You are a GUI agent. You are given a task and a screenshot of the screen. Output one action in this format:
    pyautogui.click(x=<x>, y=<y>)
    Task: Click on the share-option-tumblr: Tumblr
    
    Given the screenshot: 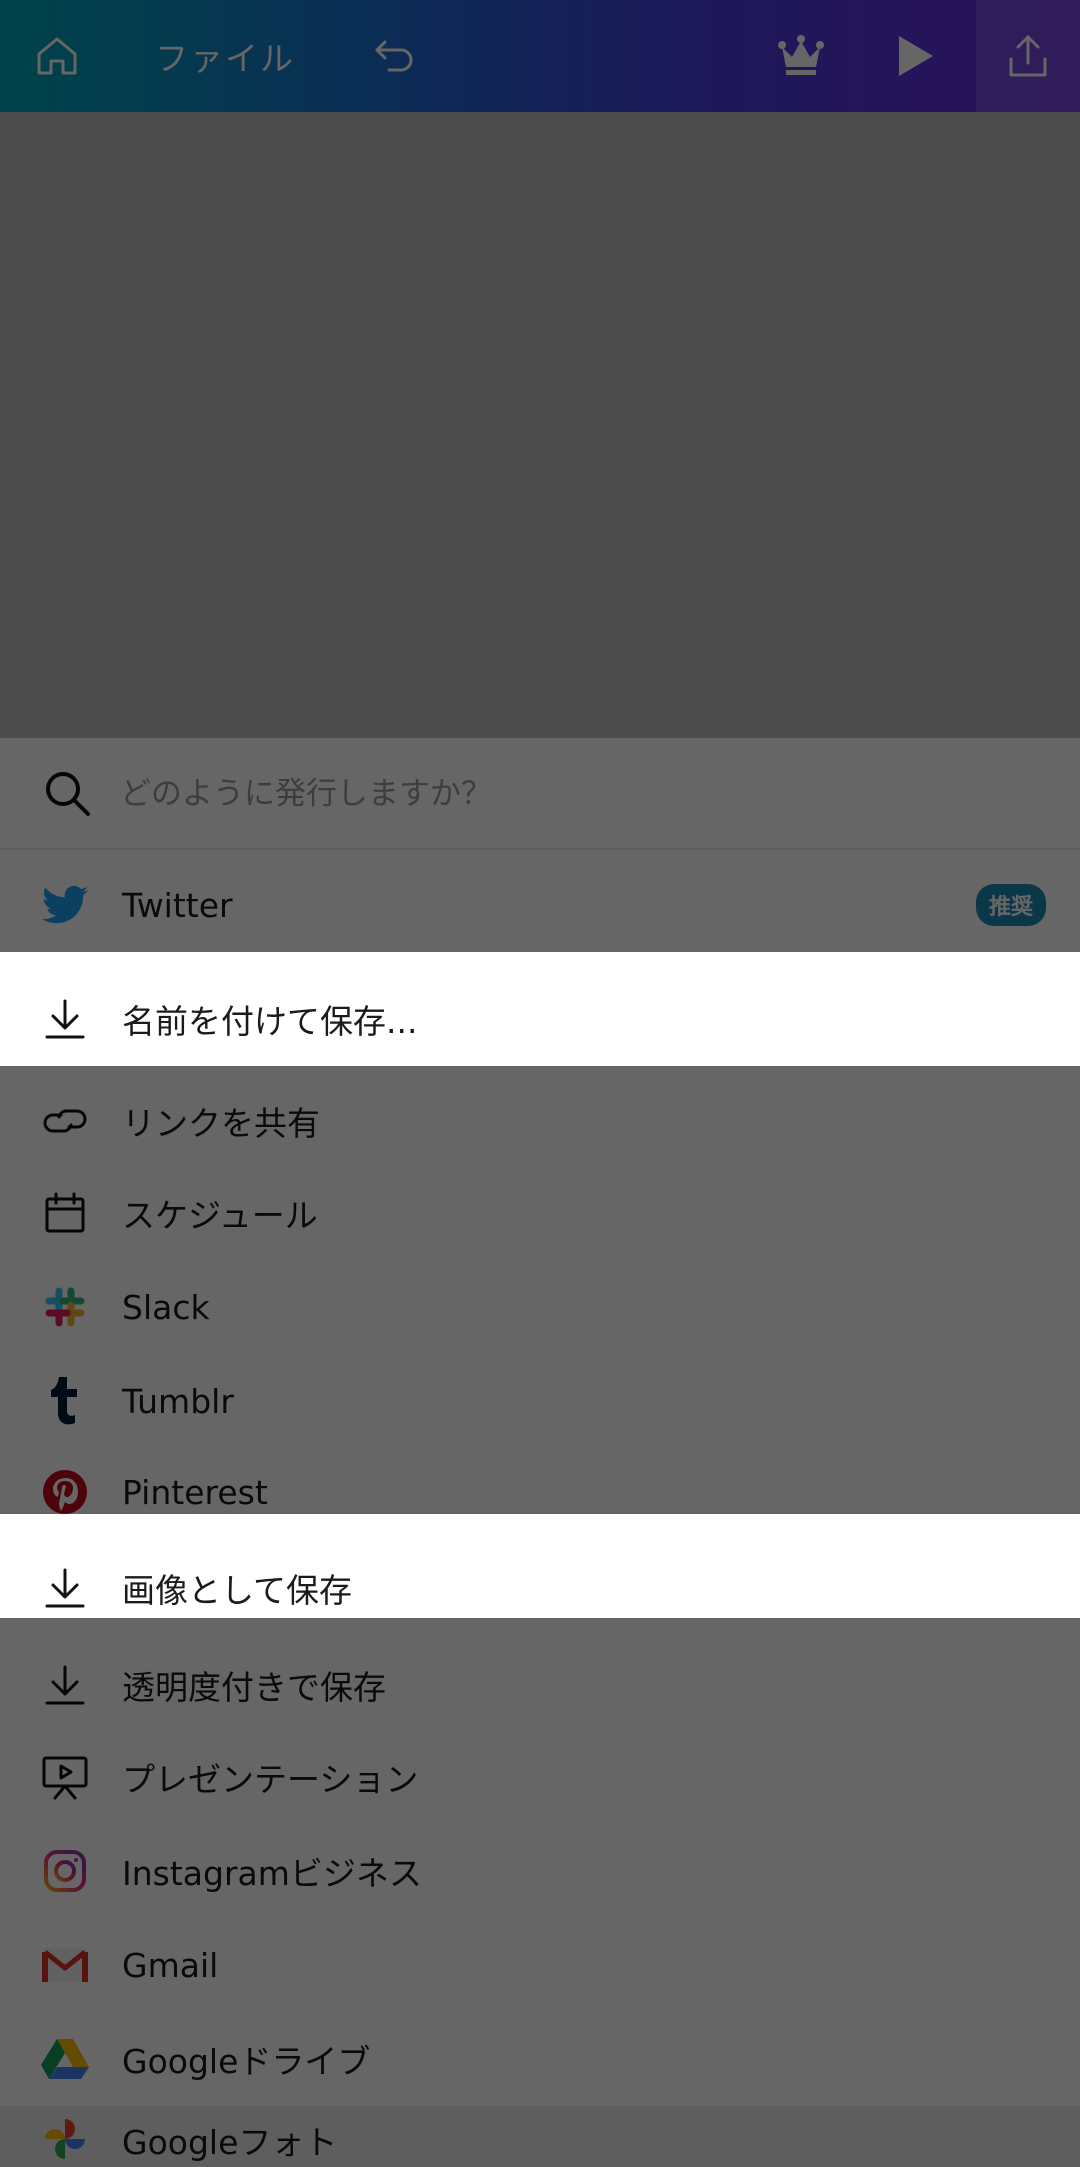 What is the action you would take?
    pyautogui.click(x=540, y=1401)
    